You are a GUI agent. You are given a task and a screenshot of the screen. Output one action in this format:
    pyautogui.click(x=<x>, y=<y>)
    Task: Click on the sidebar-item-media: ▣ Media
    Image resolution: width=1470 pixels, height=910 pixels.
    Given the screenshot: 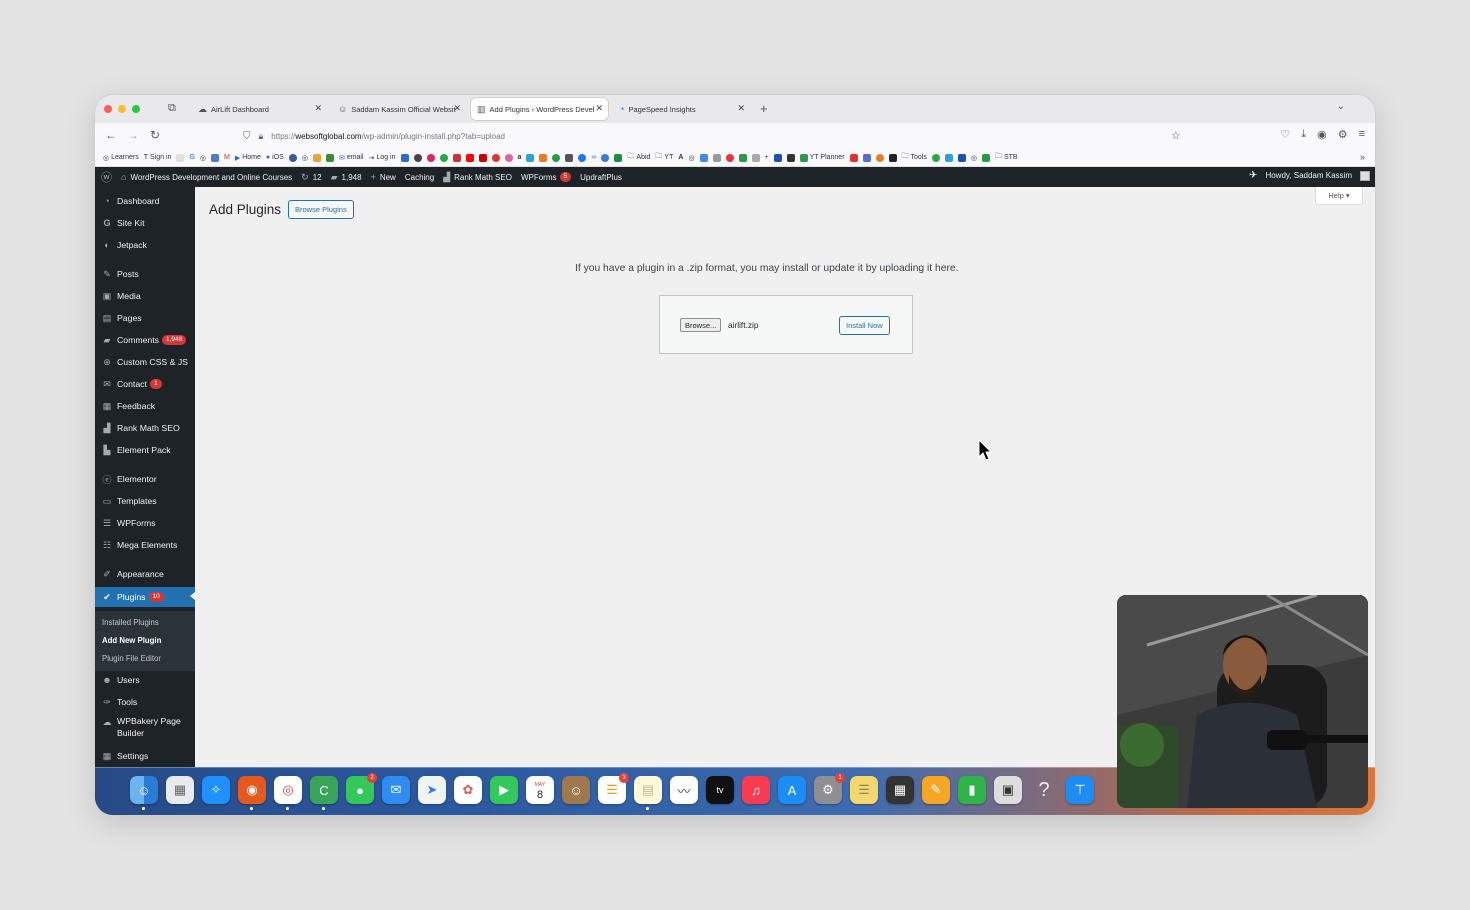 What is the action you would take?
    pyautogui.click(x=145, y=296)
    